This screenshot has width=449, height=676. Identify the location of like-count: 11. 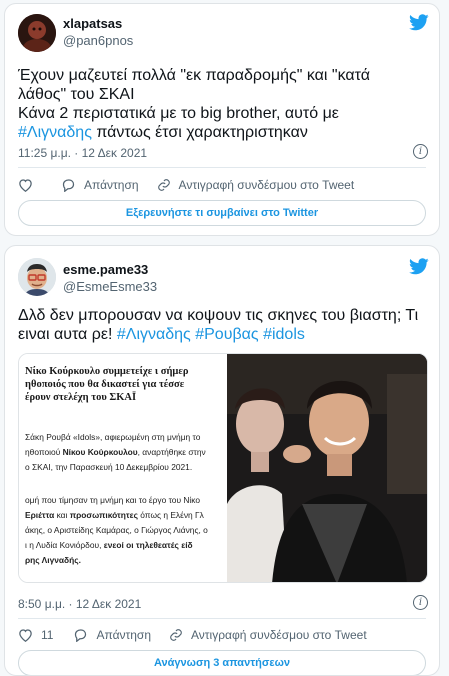
(47, 635).